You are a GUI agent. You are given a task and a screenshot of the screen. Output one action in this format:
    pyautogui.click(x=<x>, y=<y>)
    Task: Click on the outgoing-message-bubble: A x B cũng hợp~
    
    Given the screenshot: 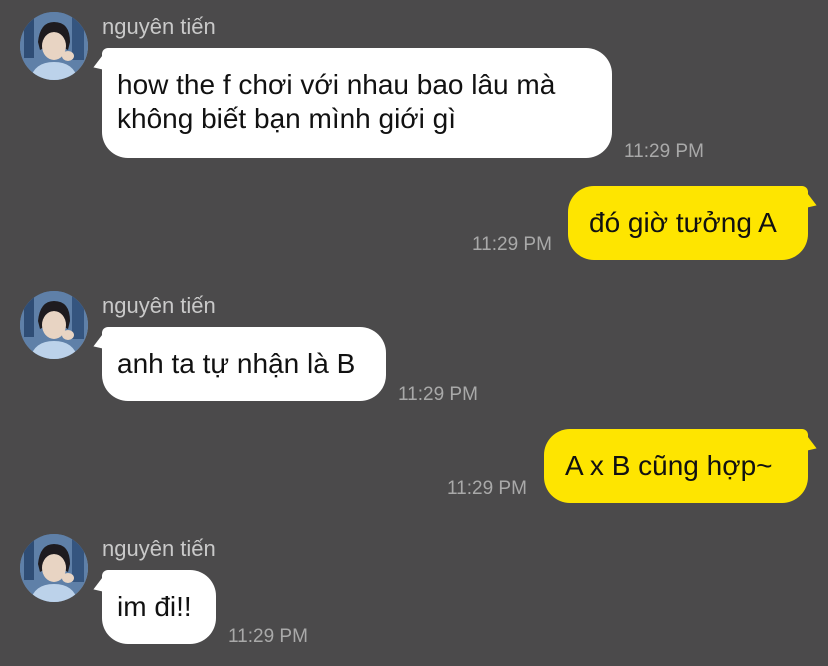 What is the action you would take?
    pyautogui.click(x=676, y=466)
    